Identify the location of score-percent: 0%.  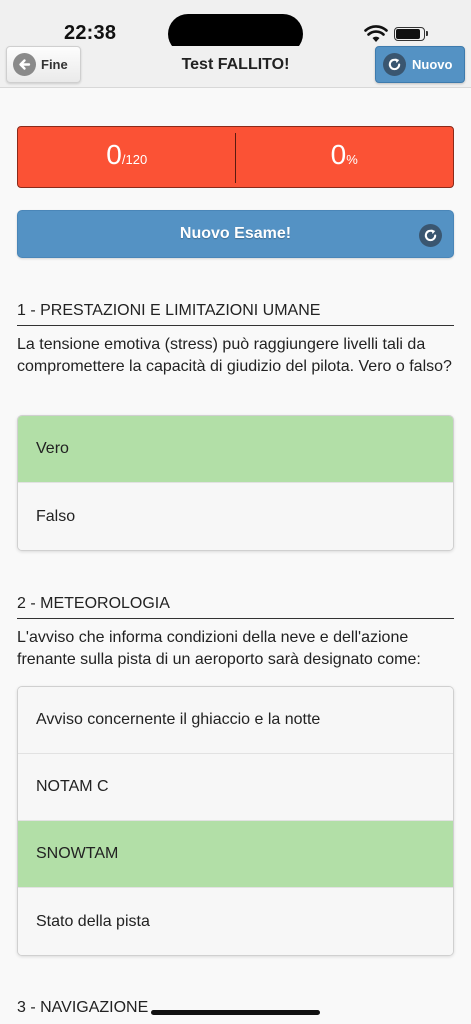
(345, 157).